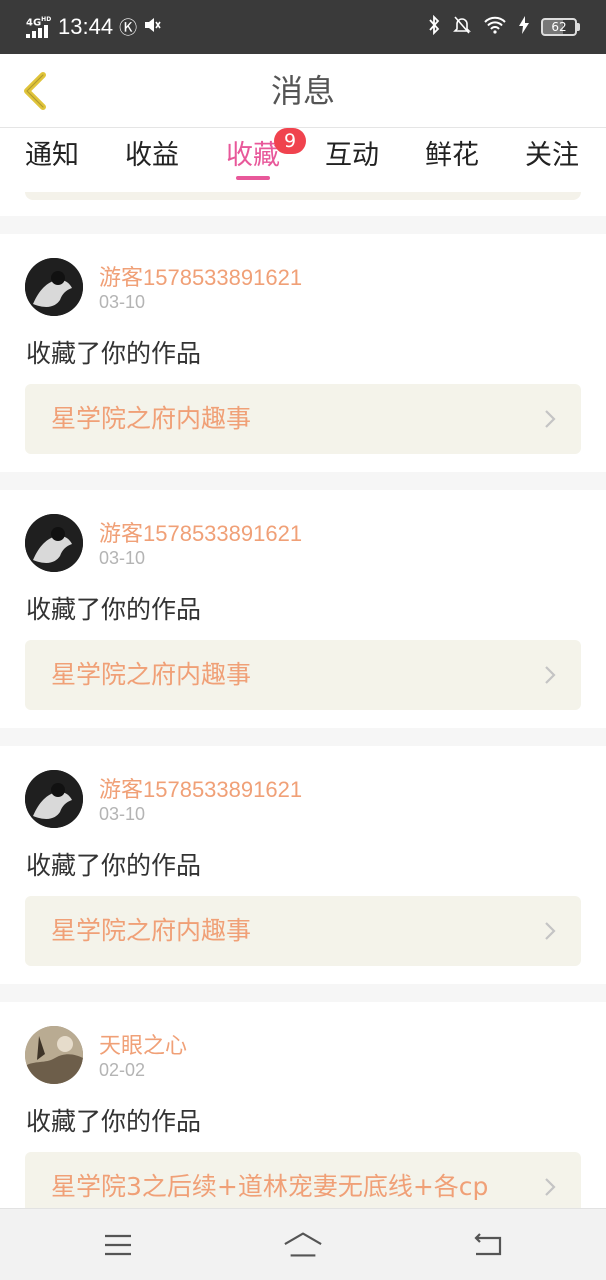 Image resolution: width=606 pixels, height=1280 pixels. I want to click on tab-bar: 通知 收益 收藏 9 互动 鲜花 关注, so click(303, 160).